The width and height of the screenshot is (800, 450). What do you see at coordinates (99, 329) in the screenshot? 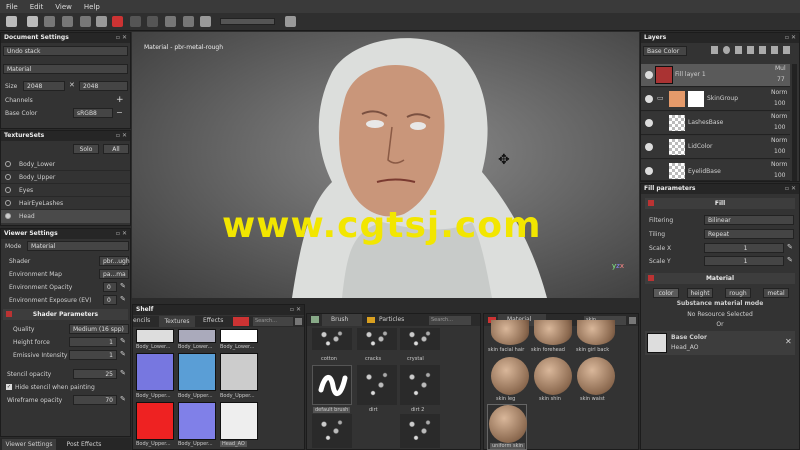
I see `quality-dropdown: Medium (16 spp)` at bounding box center [99, 329].